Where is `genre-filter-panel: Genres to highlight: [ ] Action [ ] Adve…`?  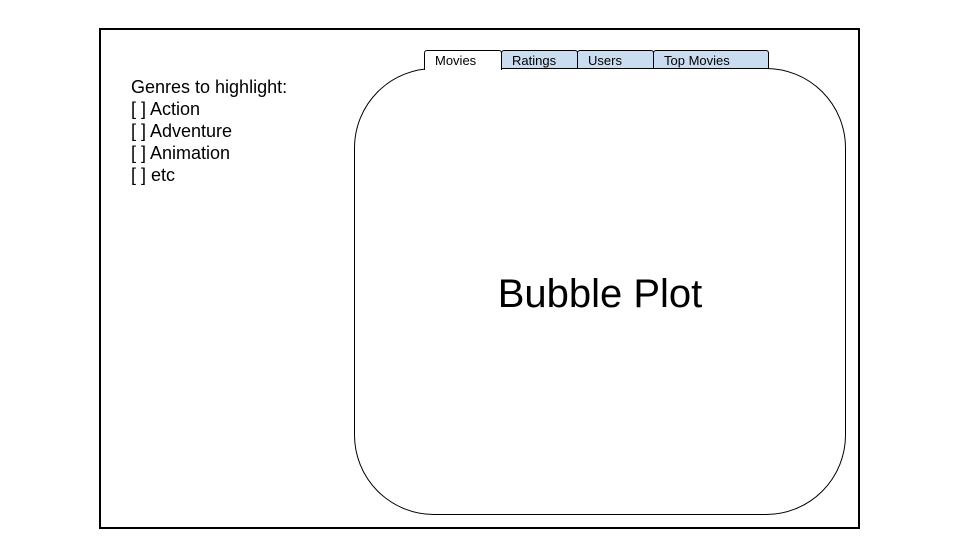
genre-filter-panel: Genres to highlight: [ ] Action [ ] Adve… is located at coordinates (236, 131).